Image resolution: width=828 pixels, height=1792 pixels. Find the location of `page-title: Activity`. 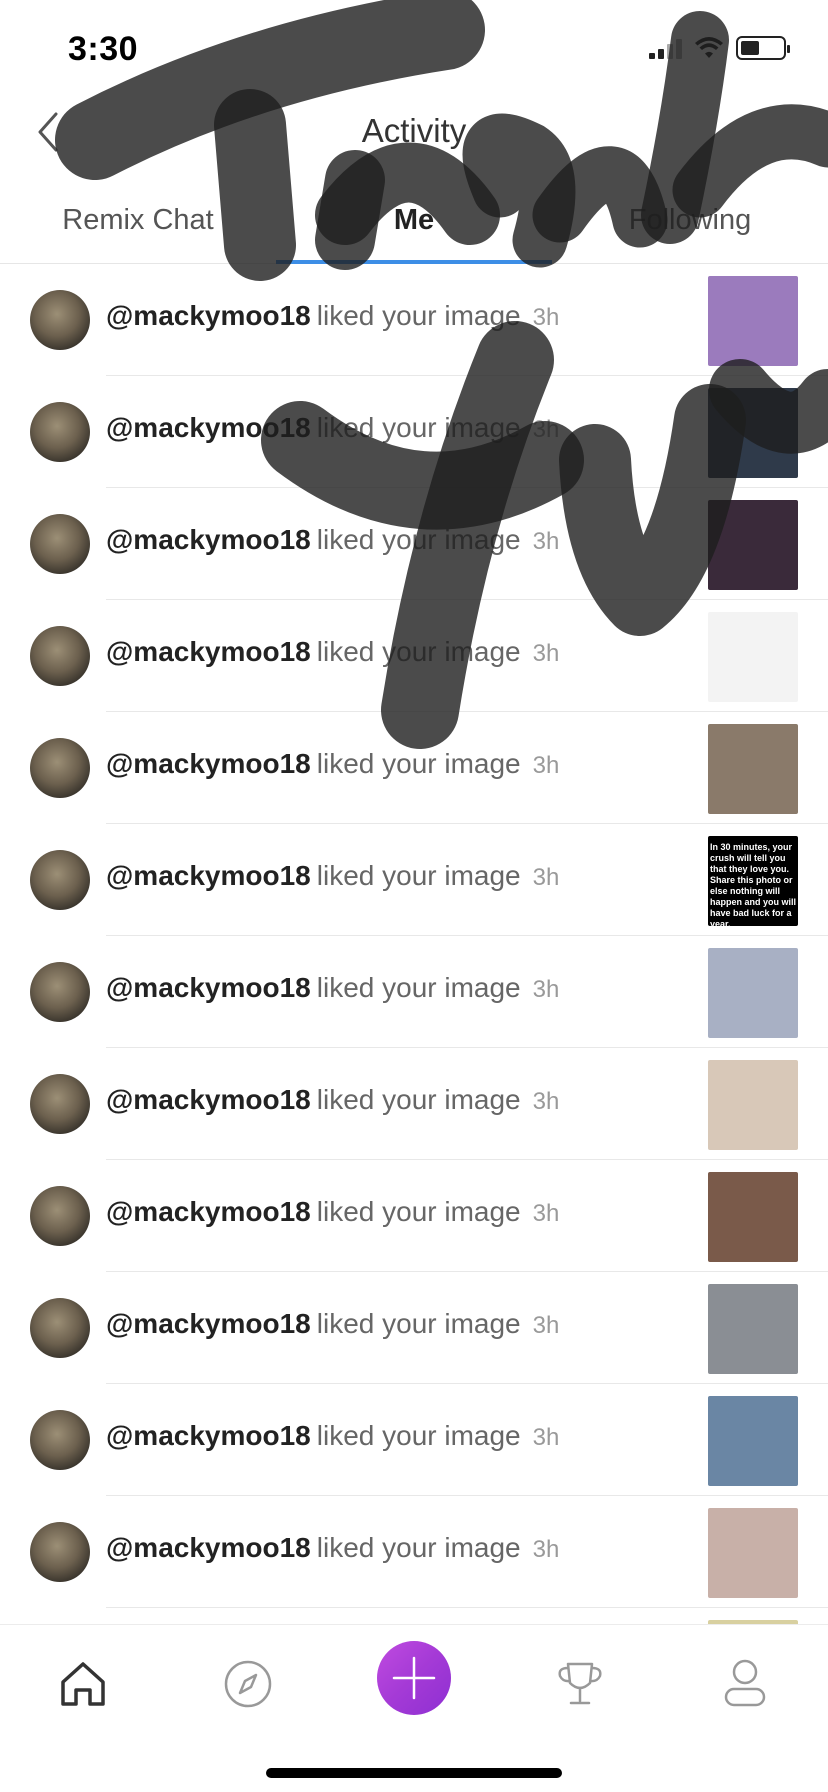

page-title: Activity is located at coordinates (414, 130).